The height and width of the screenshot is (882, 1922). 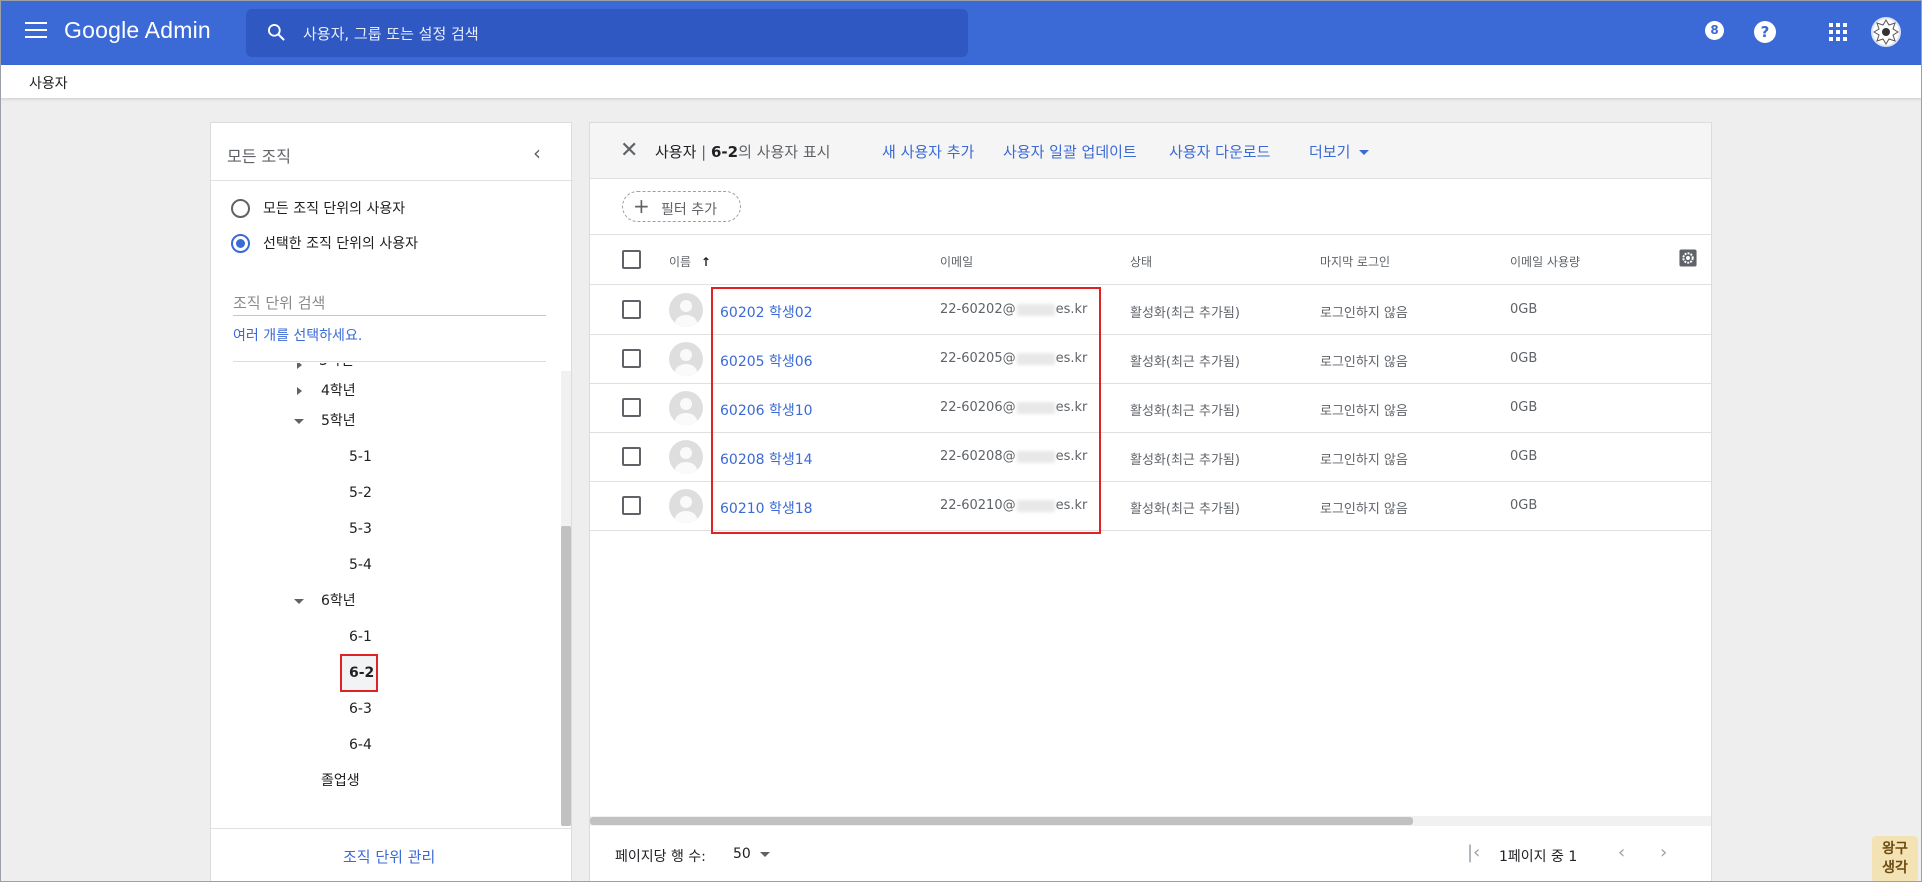 I want to click on tree-node-6-3: 6-3, so click(x=360, y=709).